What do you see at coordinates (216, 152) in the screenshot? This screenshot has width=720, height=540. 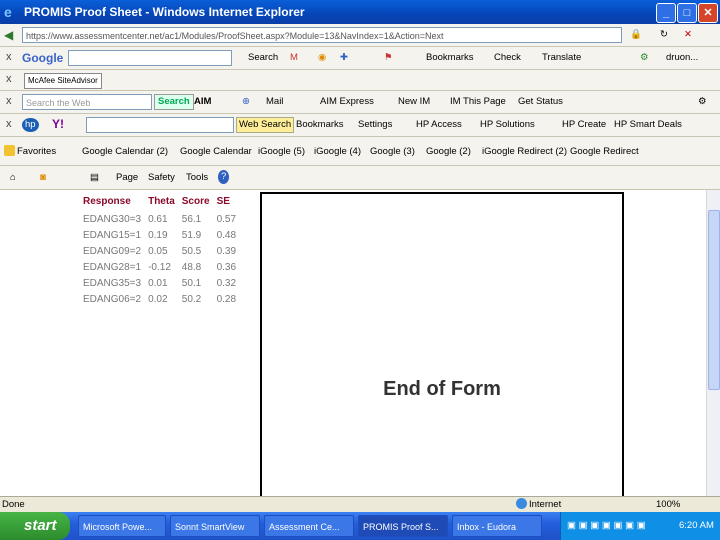 I see `favorite-link: Google Calendar` at bounding box center [216, 152].